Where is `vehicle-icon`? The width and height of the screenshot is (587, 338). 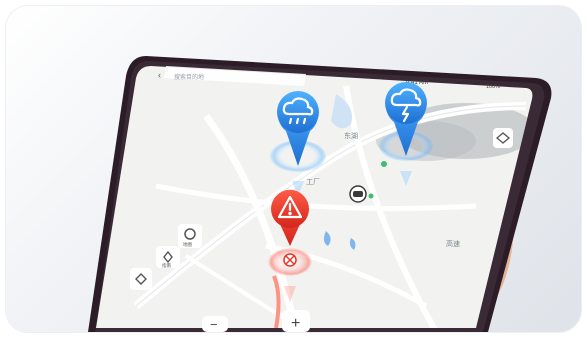 vehicle-icon is located at coordinates (358, 194).